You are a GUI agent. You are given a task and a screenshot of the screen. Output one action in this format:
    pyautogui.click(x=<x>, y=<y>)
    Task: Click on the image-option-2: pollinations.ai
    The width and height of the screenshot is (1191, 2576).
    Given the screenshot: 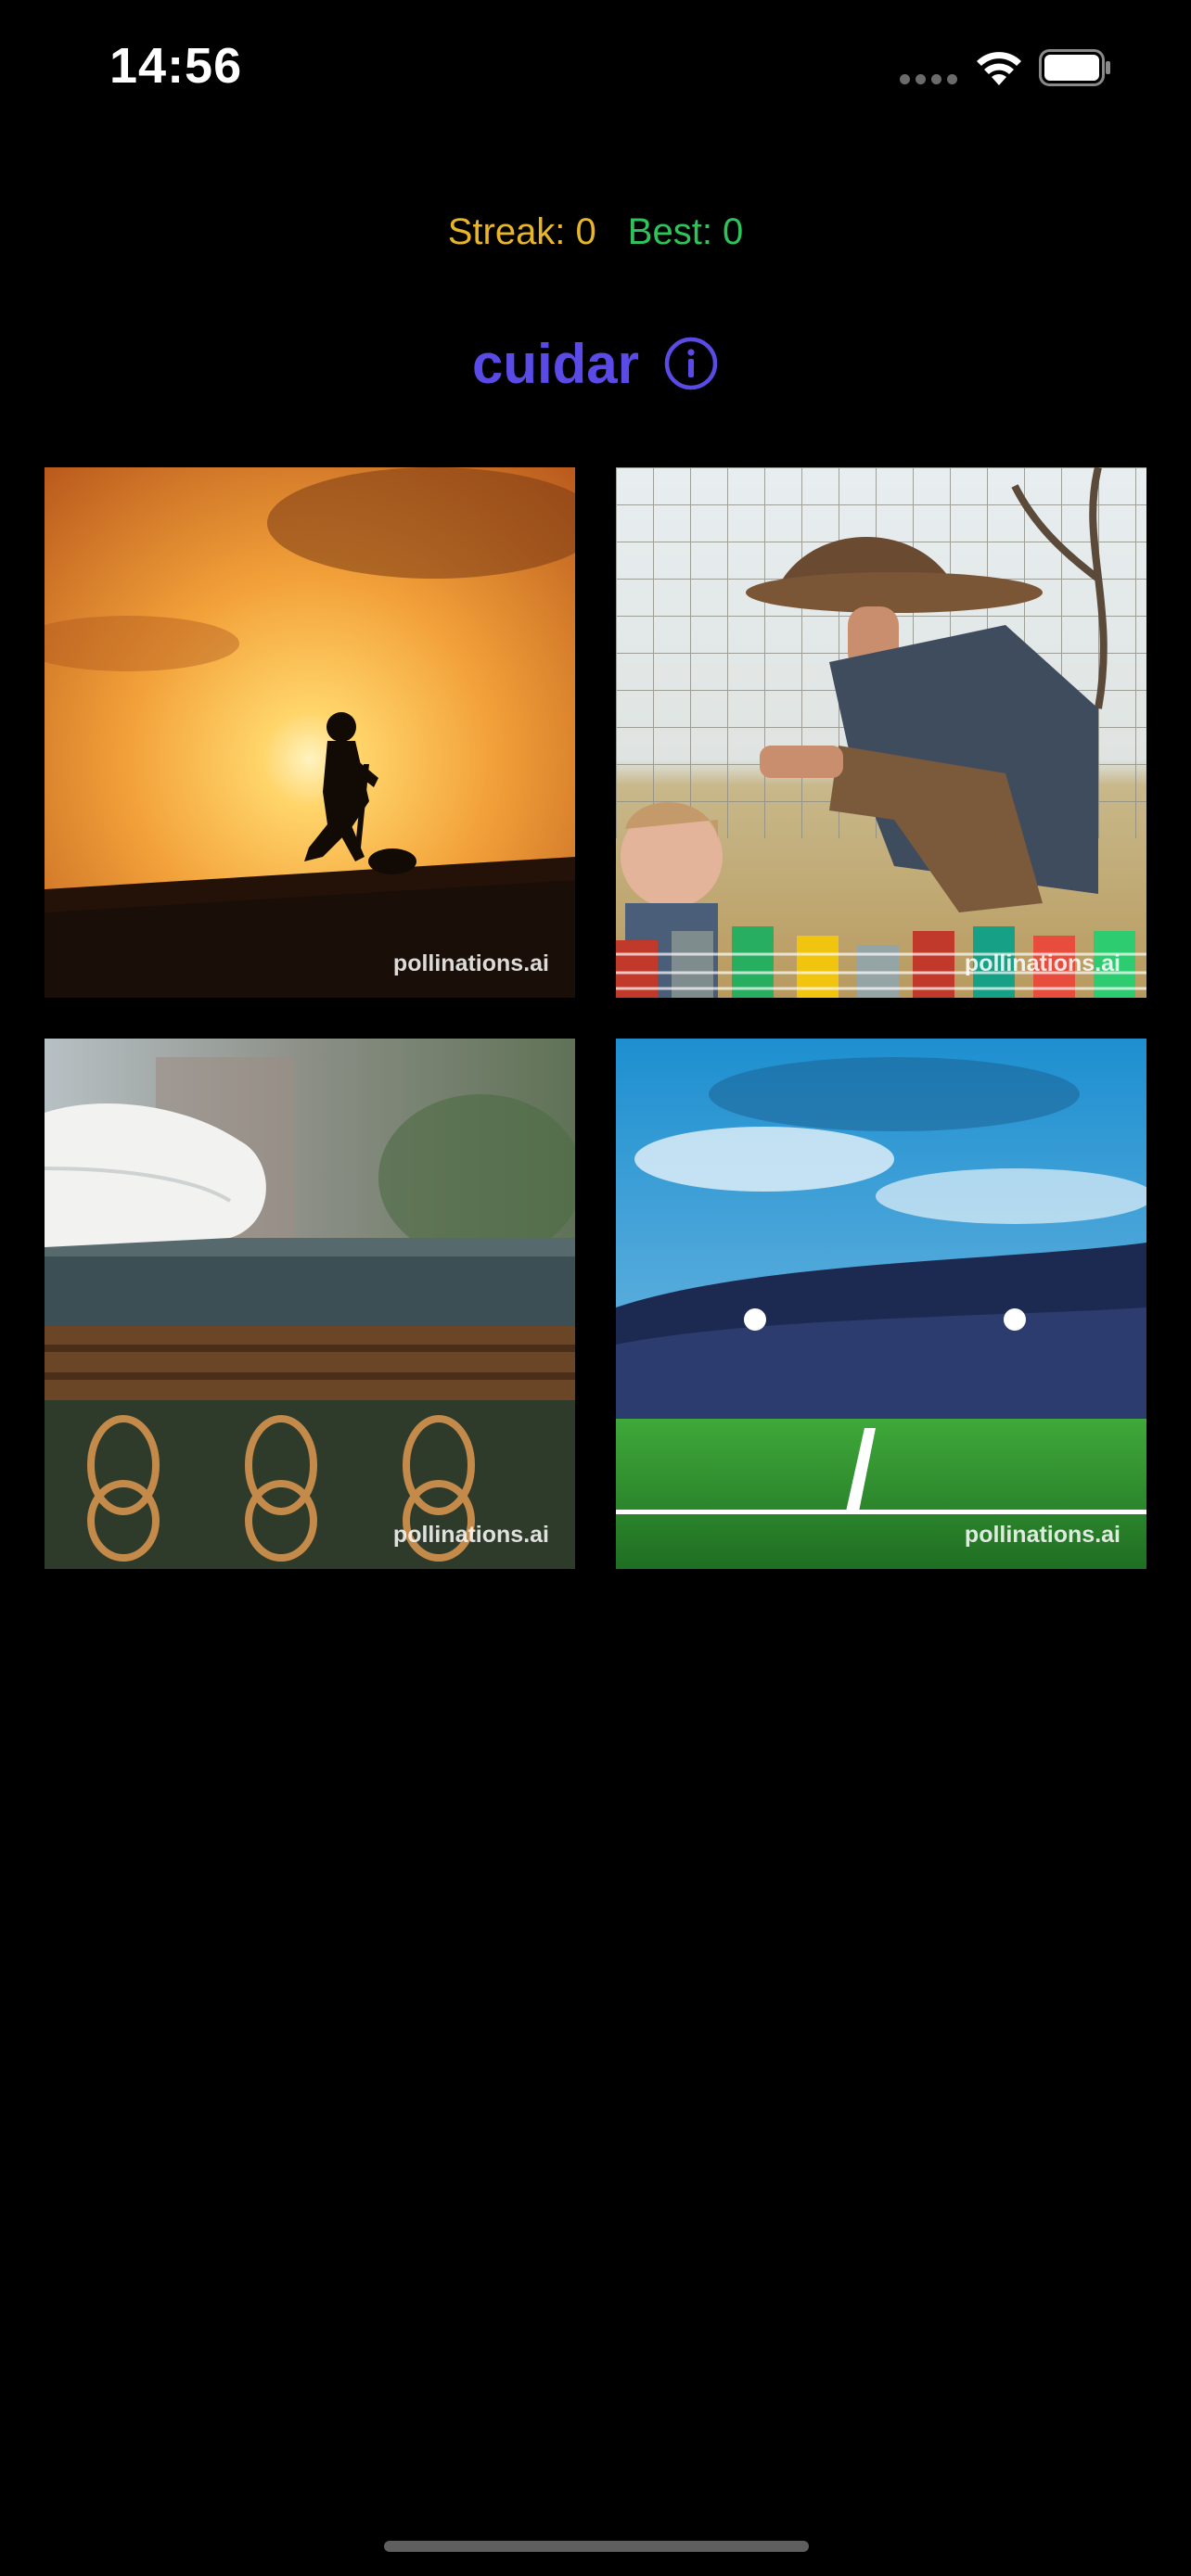 What is the action you would take?
    pyautogui.click(x=881, y=732)
    